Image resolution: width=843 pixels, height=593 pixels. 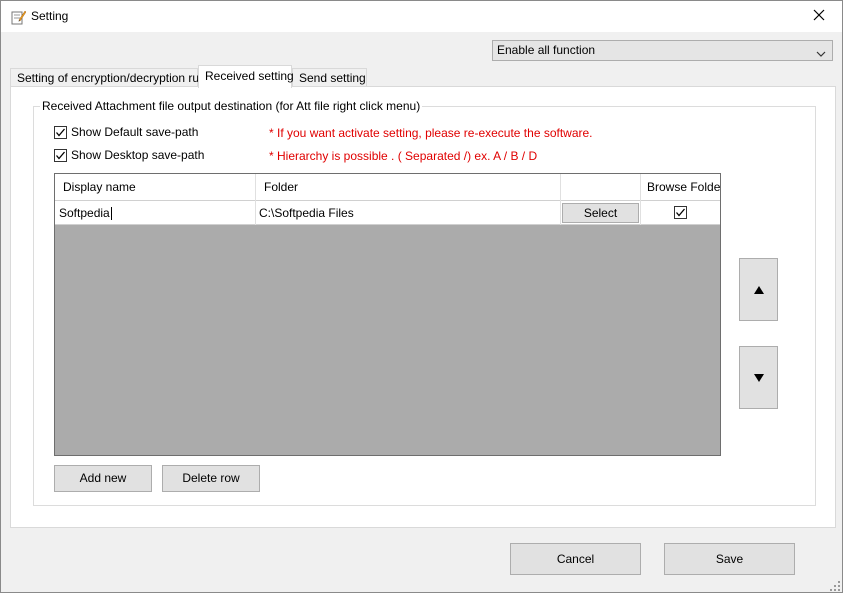 What do you see at coordinates (138, 155) in the screenshot?
I see `show-desktop-label: Show Desktop save-path` at bounding box center [138, 155].